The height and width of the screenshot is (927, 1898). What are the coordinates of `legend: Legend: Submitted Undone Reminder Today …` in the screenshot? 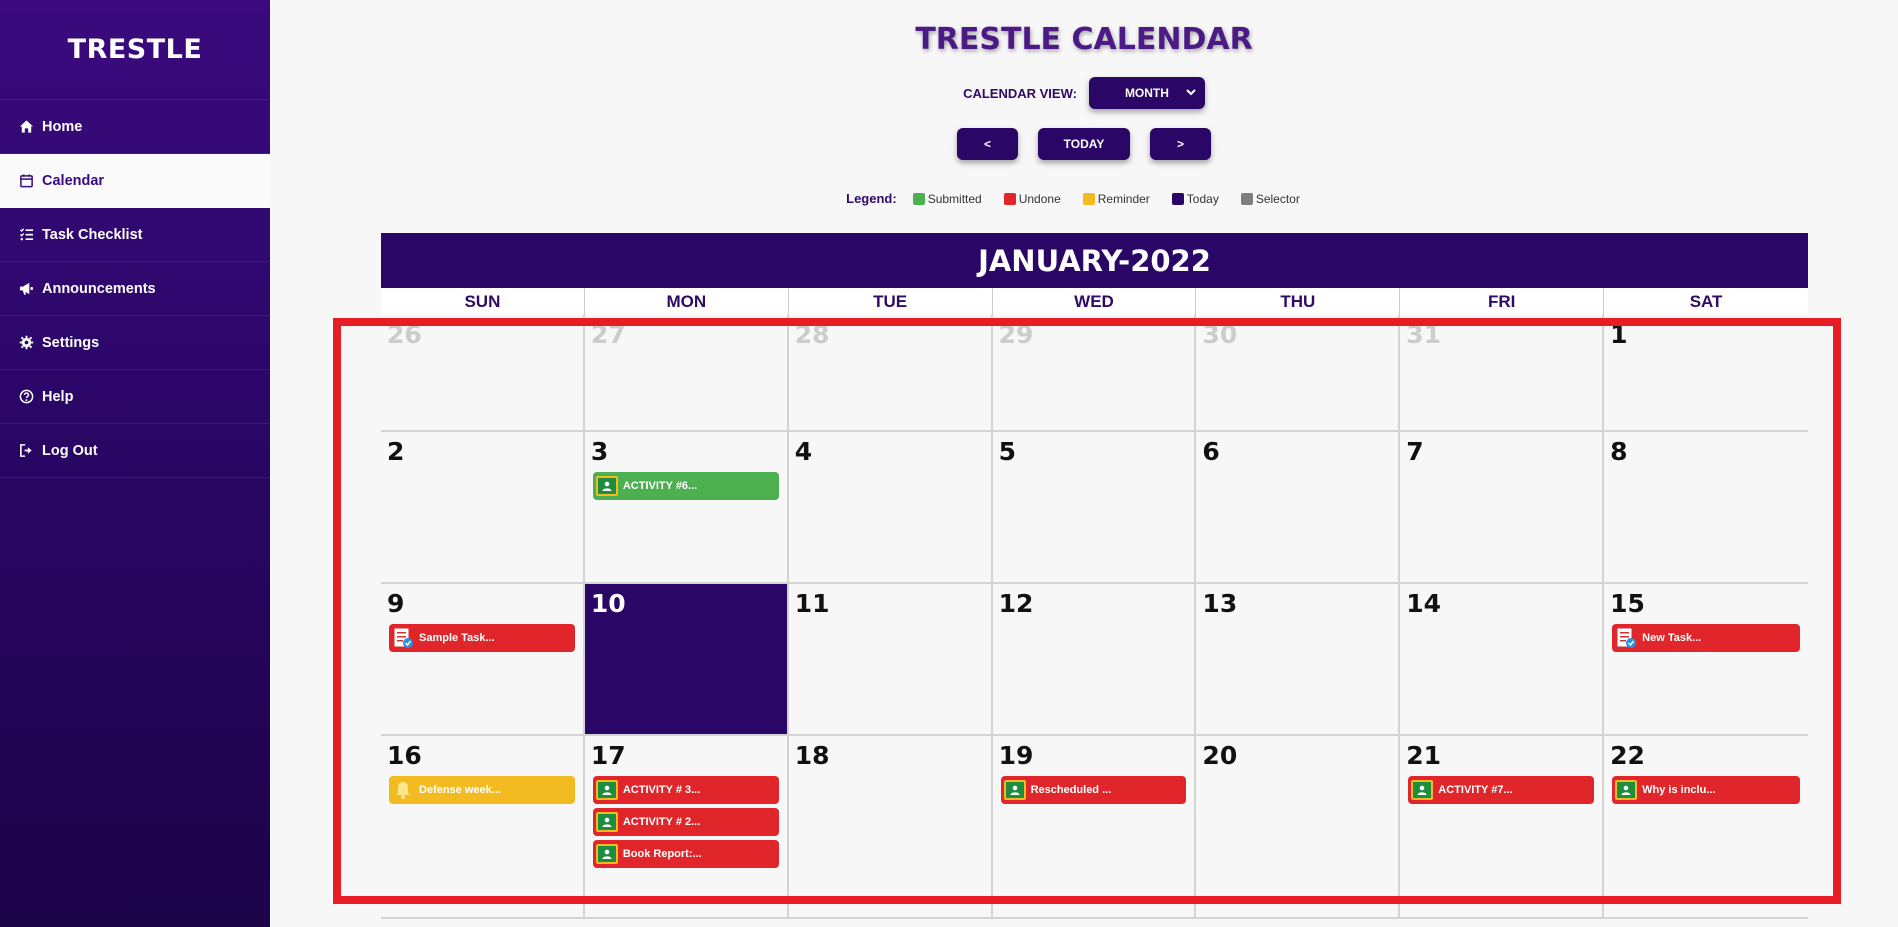 It's located at (1084, 198).